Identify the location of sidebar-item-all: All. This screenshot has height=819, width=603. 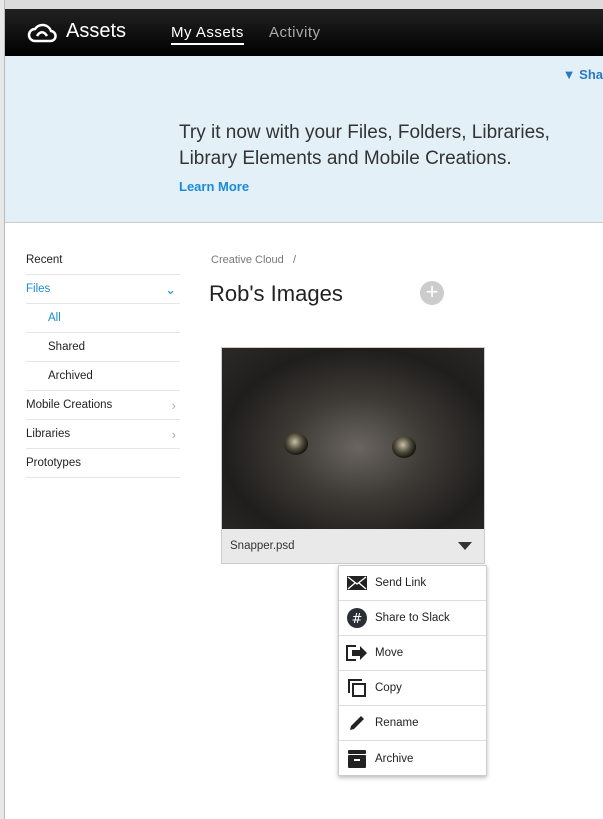
(103, 318).